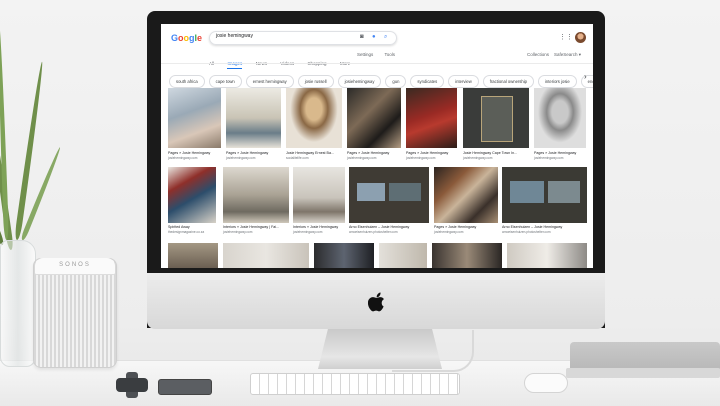 Image resolution: width=720 pixels, height=406 pixels. What do you see at coordinates (396, 81) in the screenshot?
I see `chip: gun` at bounding box center [396, 81].